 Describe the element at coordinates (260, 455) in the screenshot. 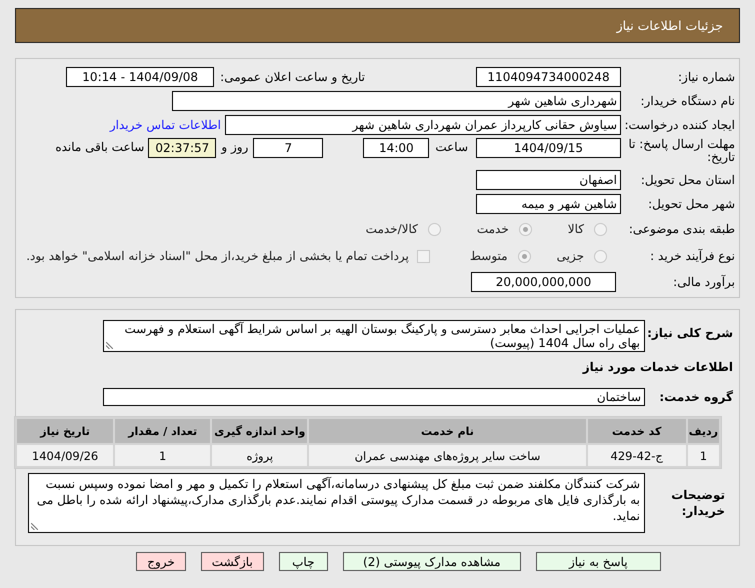

I see `table-cell: پروژه` at that location.